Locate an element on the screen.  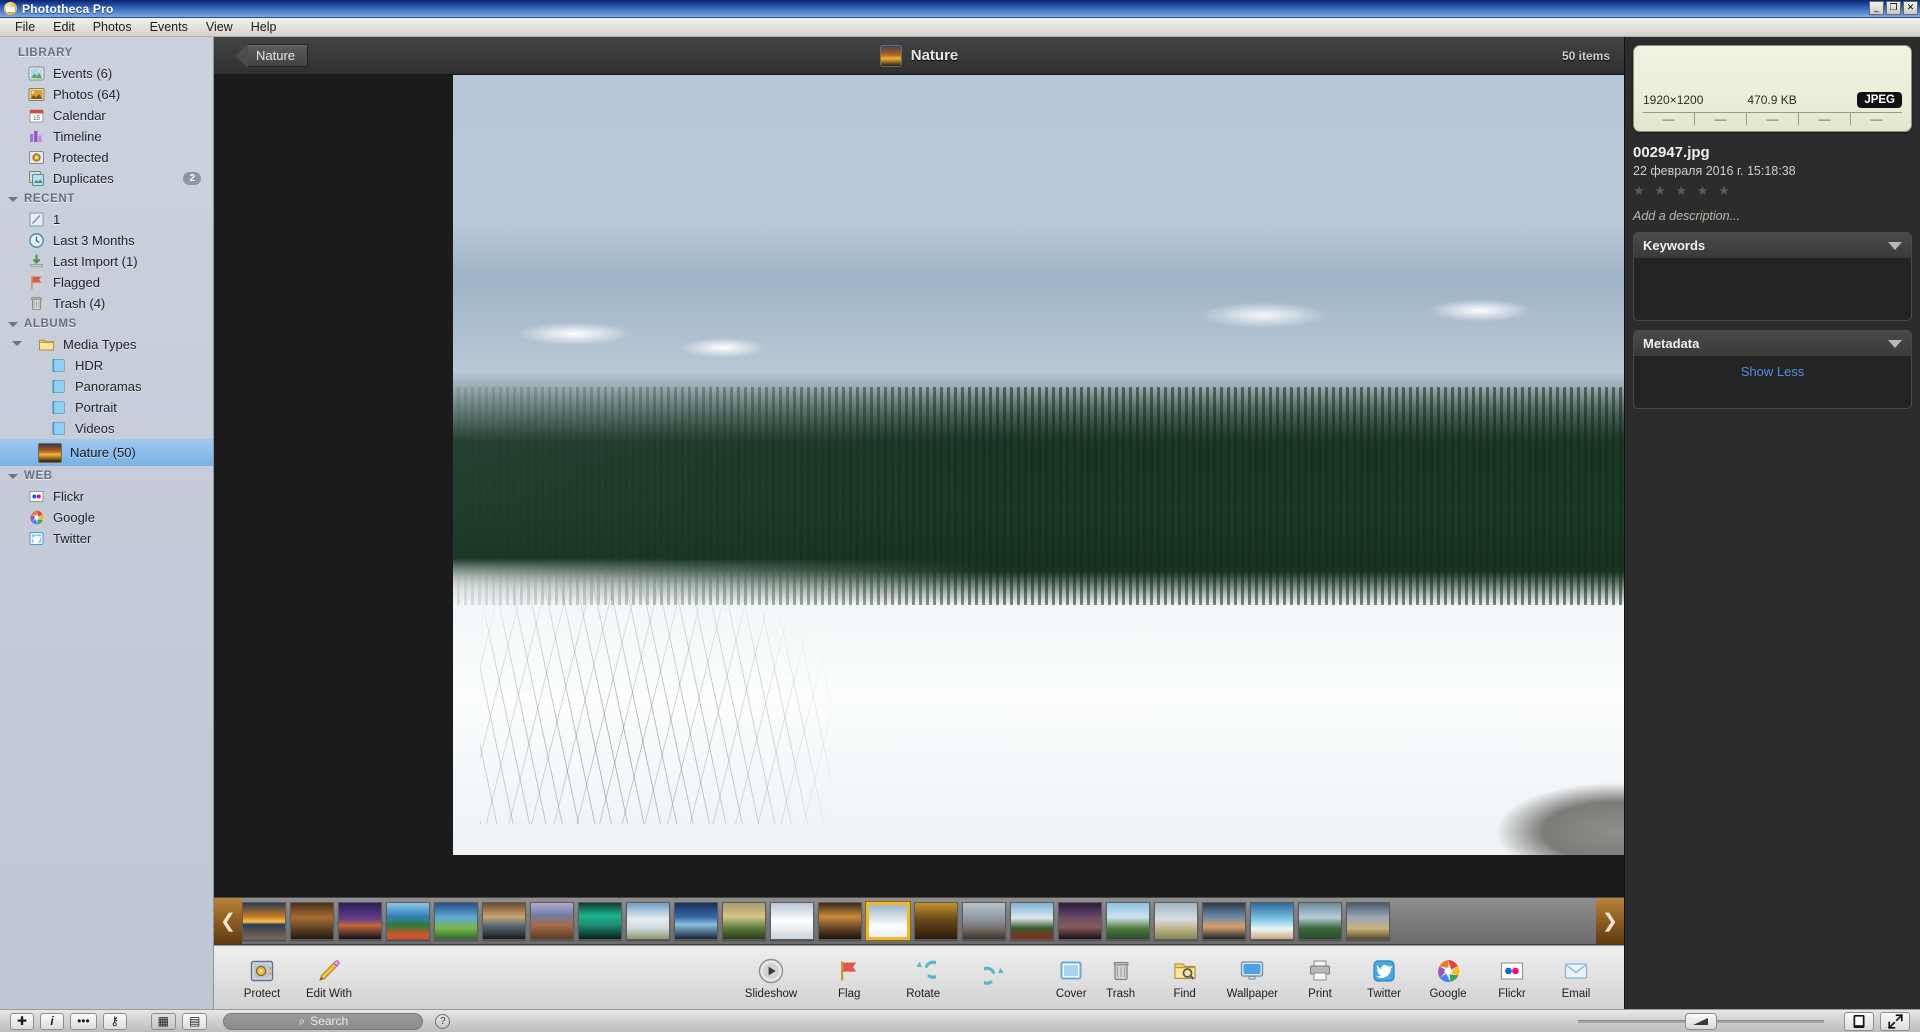
help-icon: ? is located at coordinates (443, 1021).